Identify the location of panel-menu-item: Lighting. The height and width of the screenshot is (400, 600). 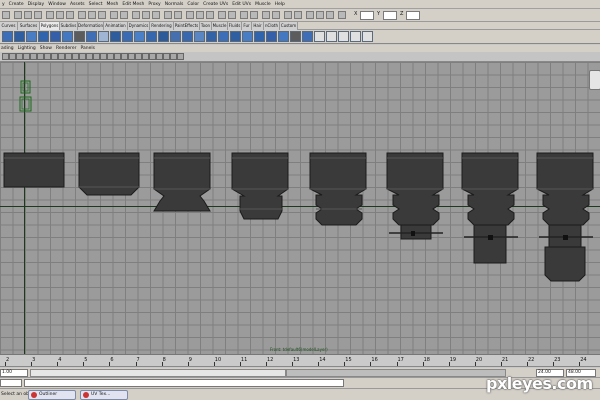
(27, 48).